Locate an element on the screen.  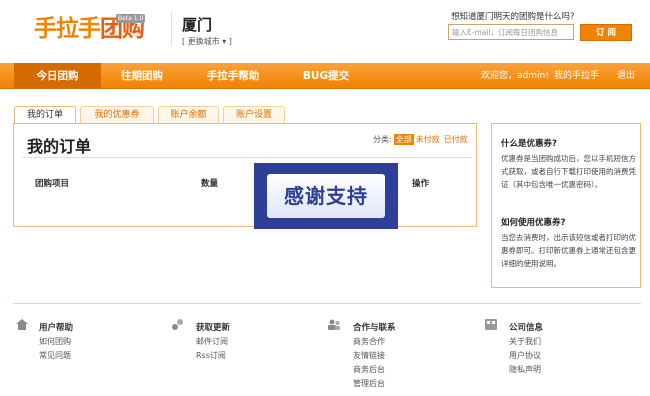
title-divider is located at coordinates (247, 157).